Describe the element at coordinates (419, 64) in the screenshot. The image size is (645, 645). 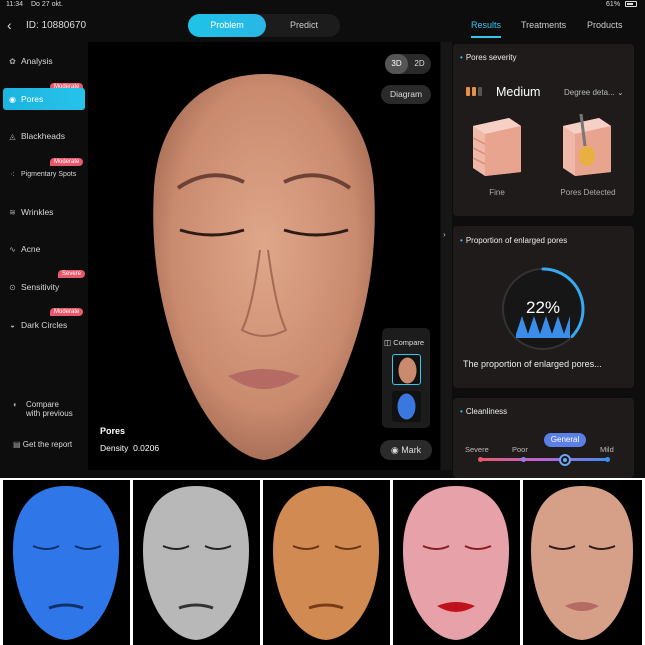
I see `mode-2d-button: 2D` at that location.